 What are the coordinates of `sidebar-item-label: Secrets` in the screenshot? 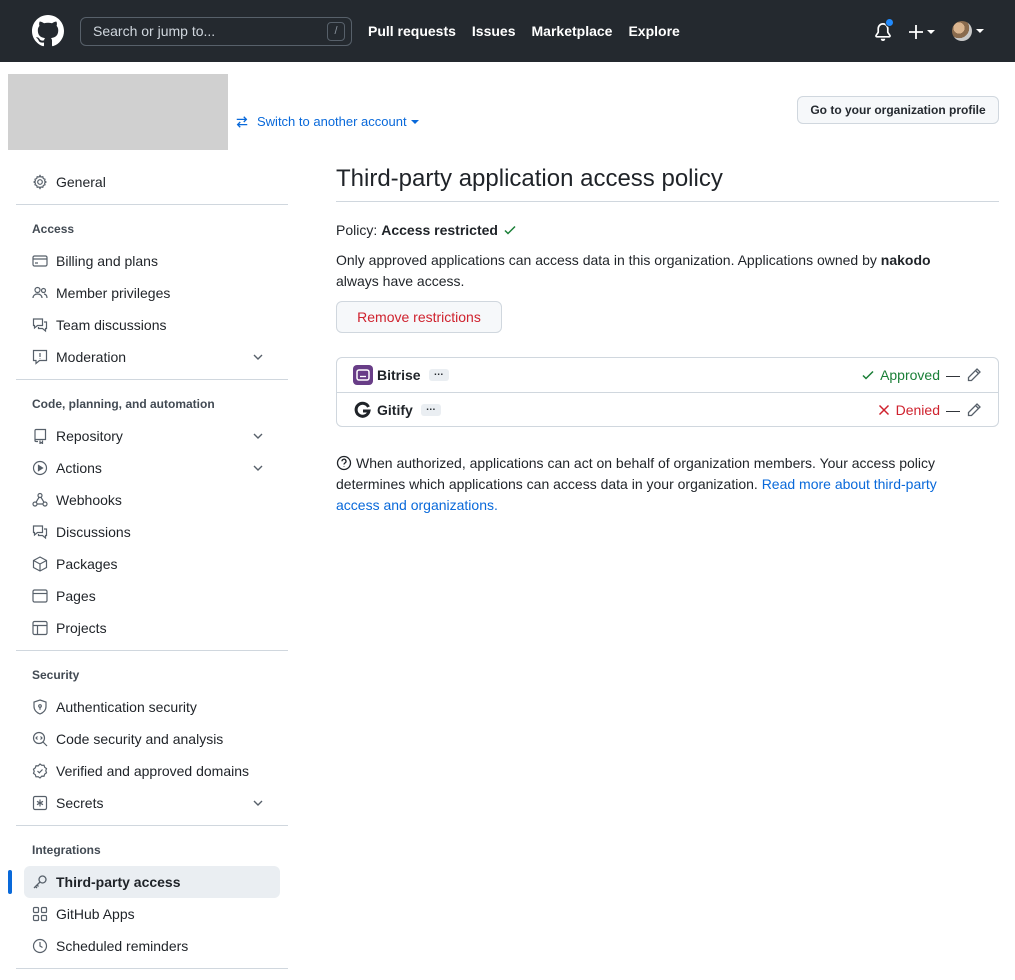 It's located at (80, 803).